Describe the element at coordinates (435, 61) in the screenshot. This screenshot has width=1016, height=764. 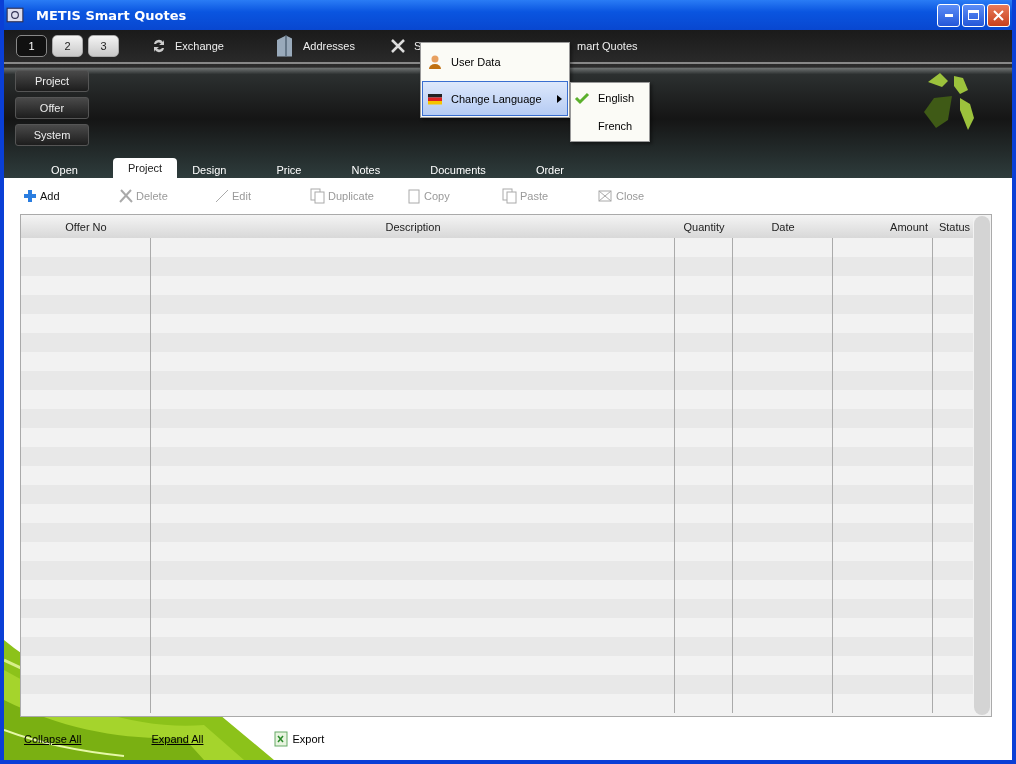
I see `person-icon` at that location.